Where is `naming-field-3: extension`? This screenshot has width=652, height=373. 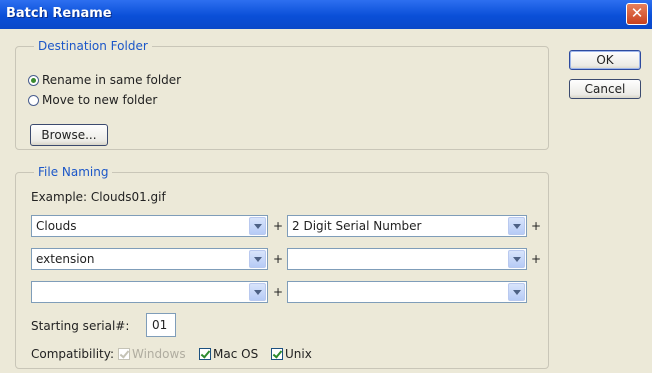
naming-field-3: extension is located at coordinates (149, 259).